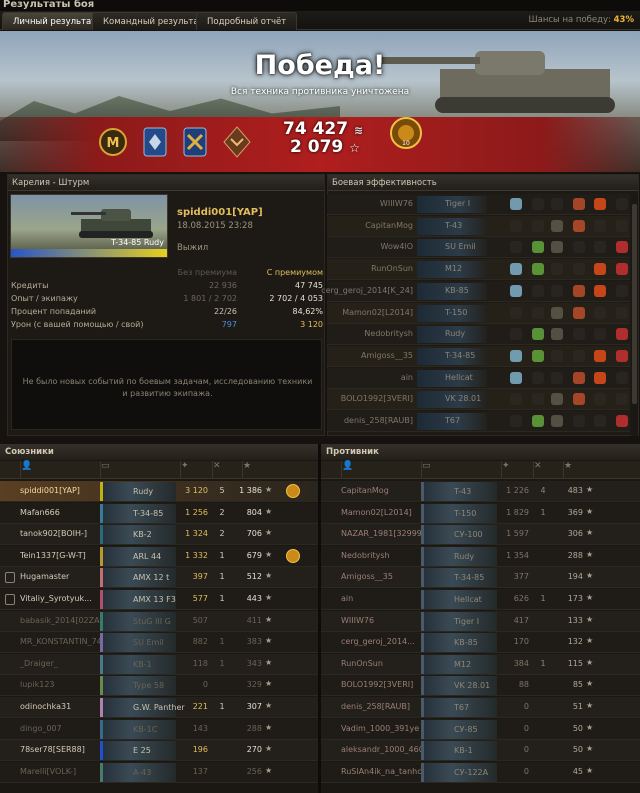 The image size is (640, 793). I want to click on enemy-row: ain Hellcat 626 1 173 ★, so click(480, 599).